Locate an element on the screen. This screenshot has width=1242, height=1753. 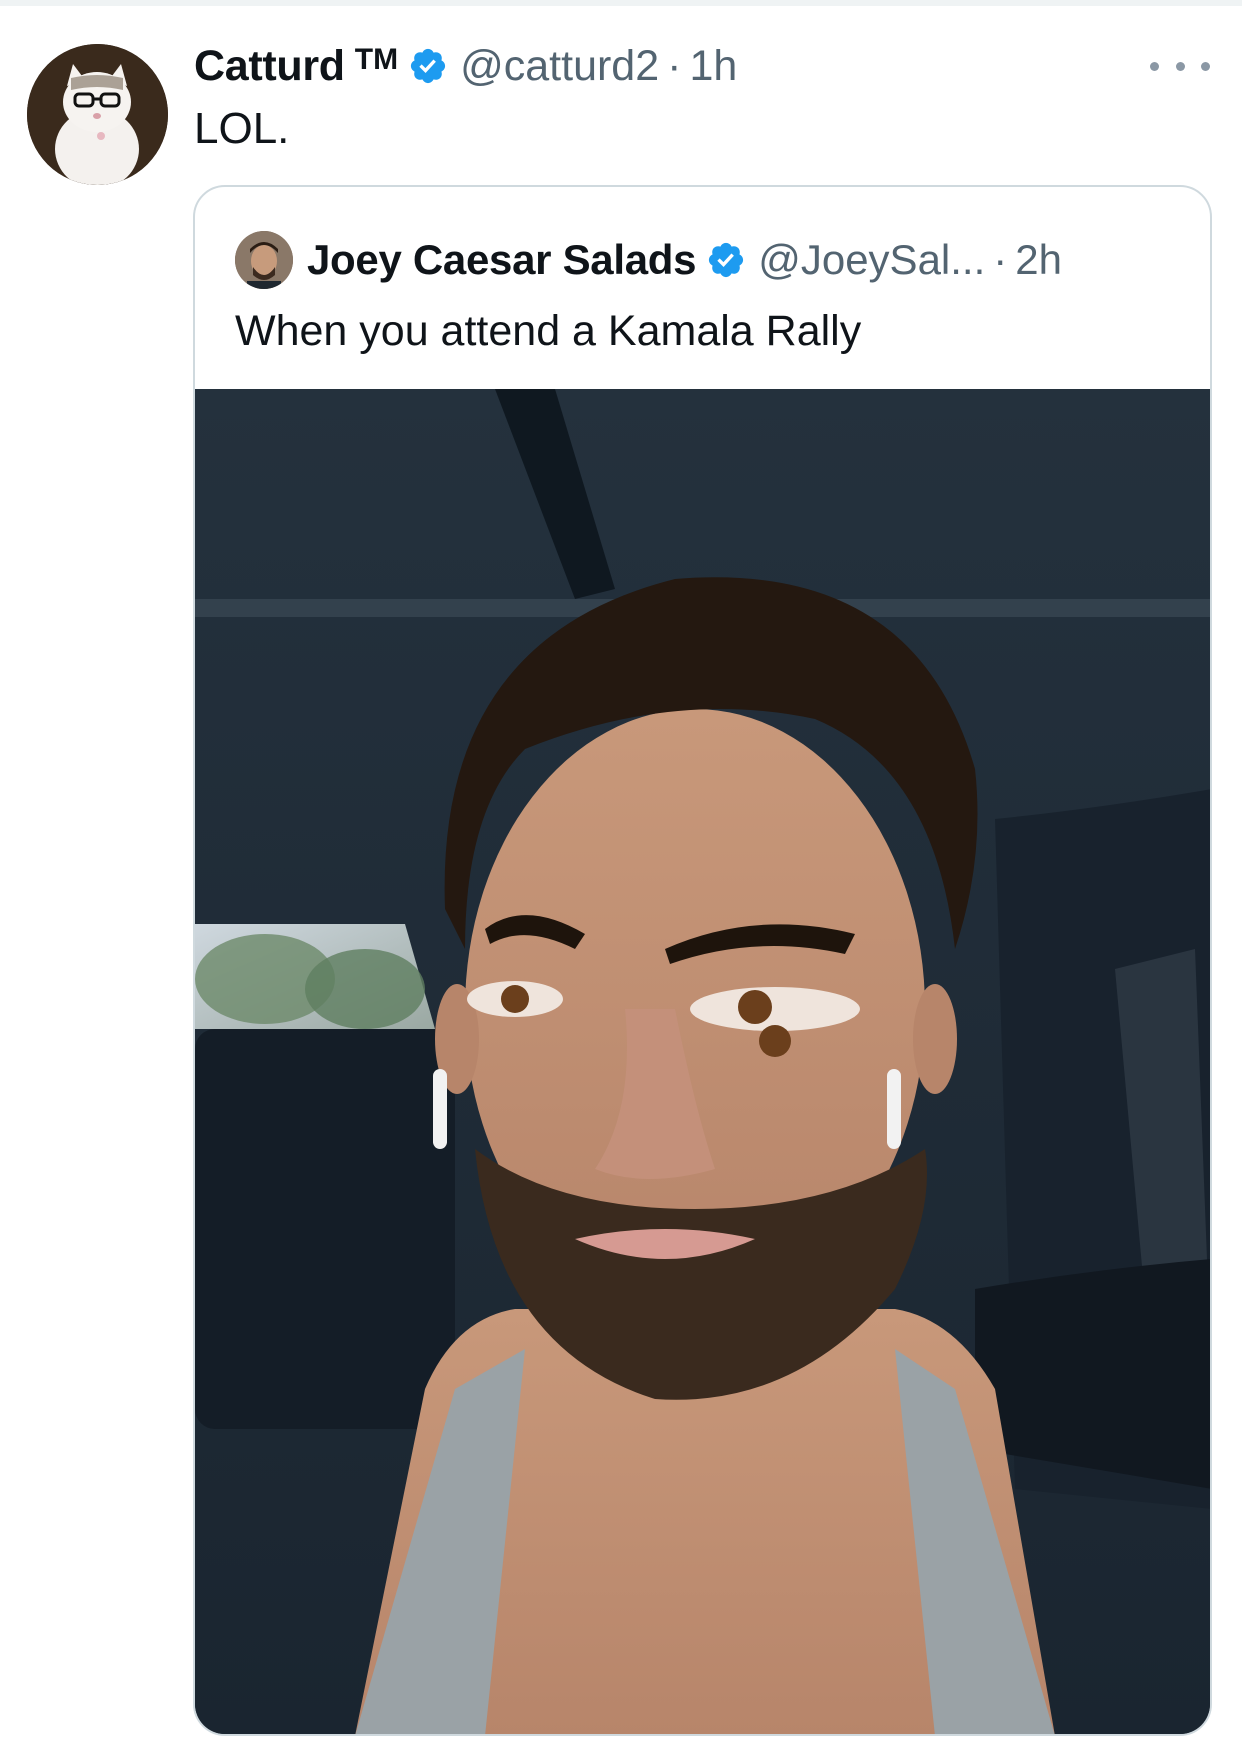
handle: @catturd2 is located at coordinates (559, 66).